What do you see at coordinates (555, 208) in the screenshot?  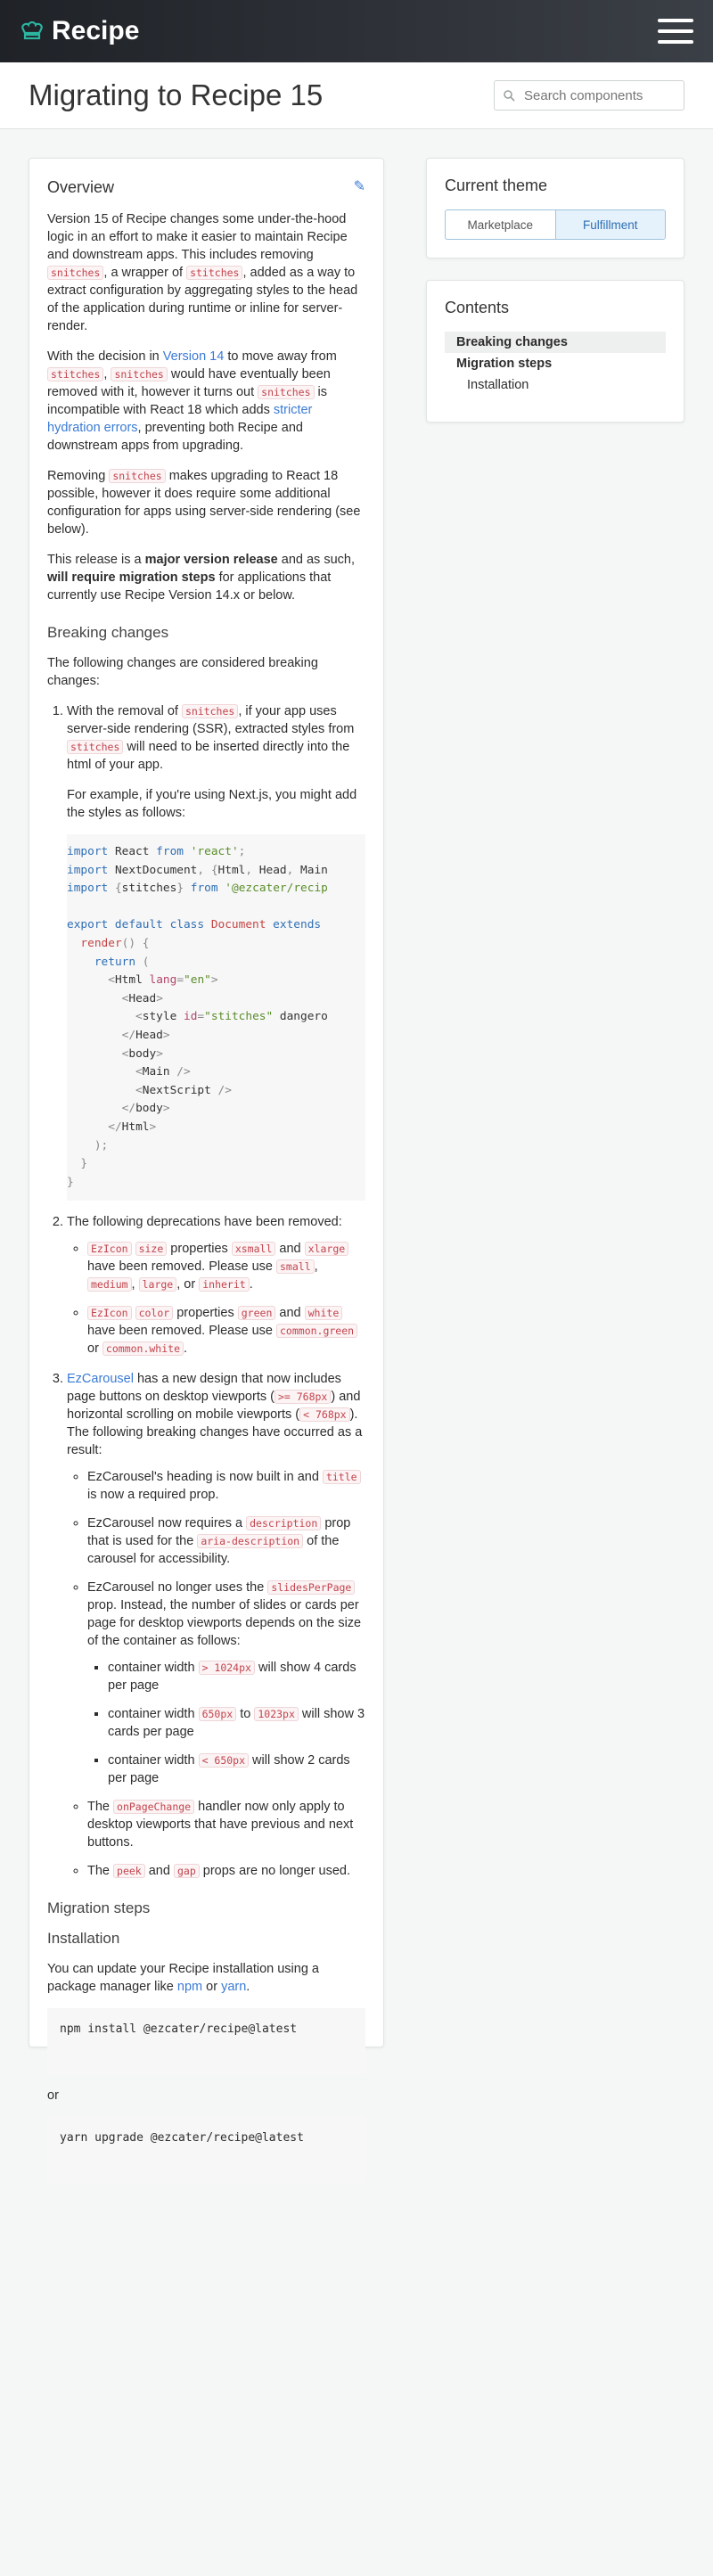 I see `theme-card: Current theme Marketplace Fulfillment` at bounding box center [555, 208].